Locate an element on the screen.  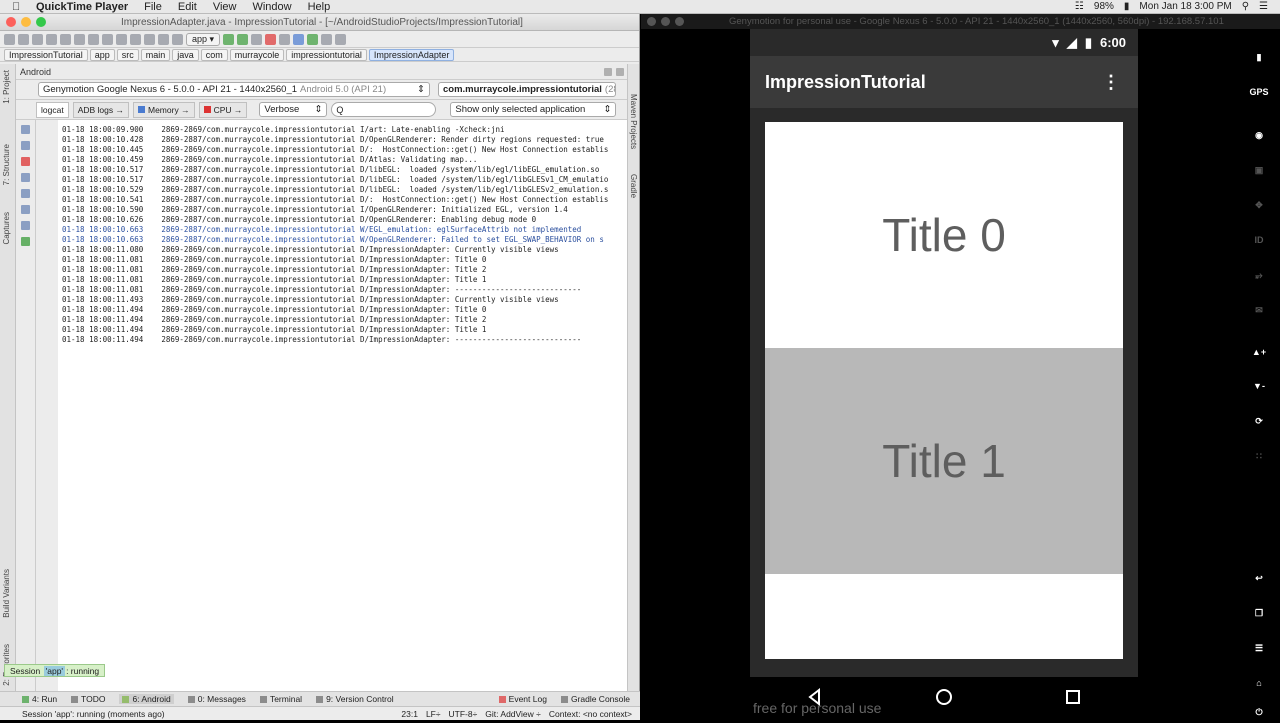
debug-icon is located at coordinates (243, 39).